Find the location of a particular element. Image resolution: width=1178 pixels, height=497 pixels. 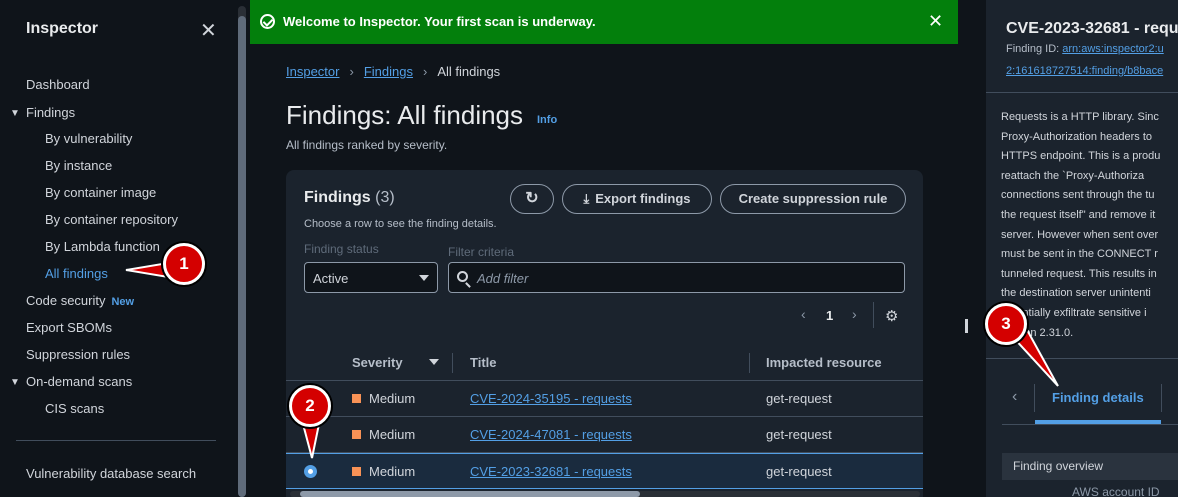

finding-overview-section: Finding overview is located at coordinates (1090, 466).